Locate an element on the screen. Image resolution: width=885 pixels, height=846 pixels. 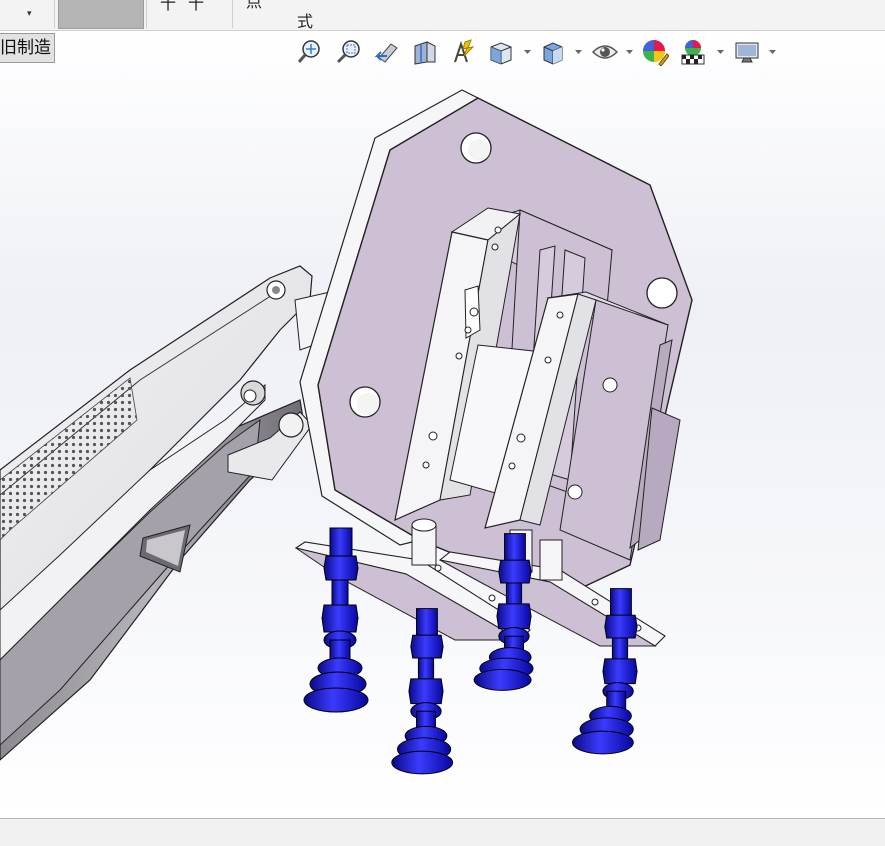
ribbon-selected-button is located at coordinates (101, 14).